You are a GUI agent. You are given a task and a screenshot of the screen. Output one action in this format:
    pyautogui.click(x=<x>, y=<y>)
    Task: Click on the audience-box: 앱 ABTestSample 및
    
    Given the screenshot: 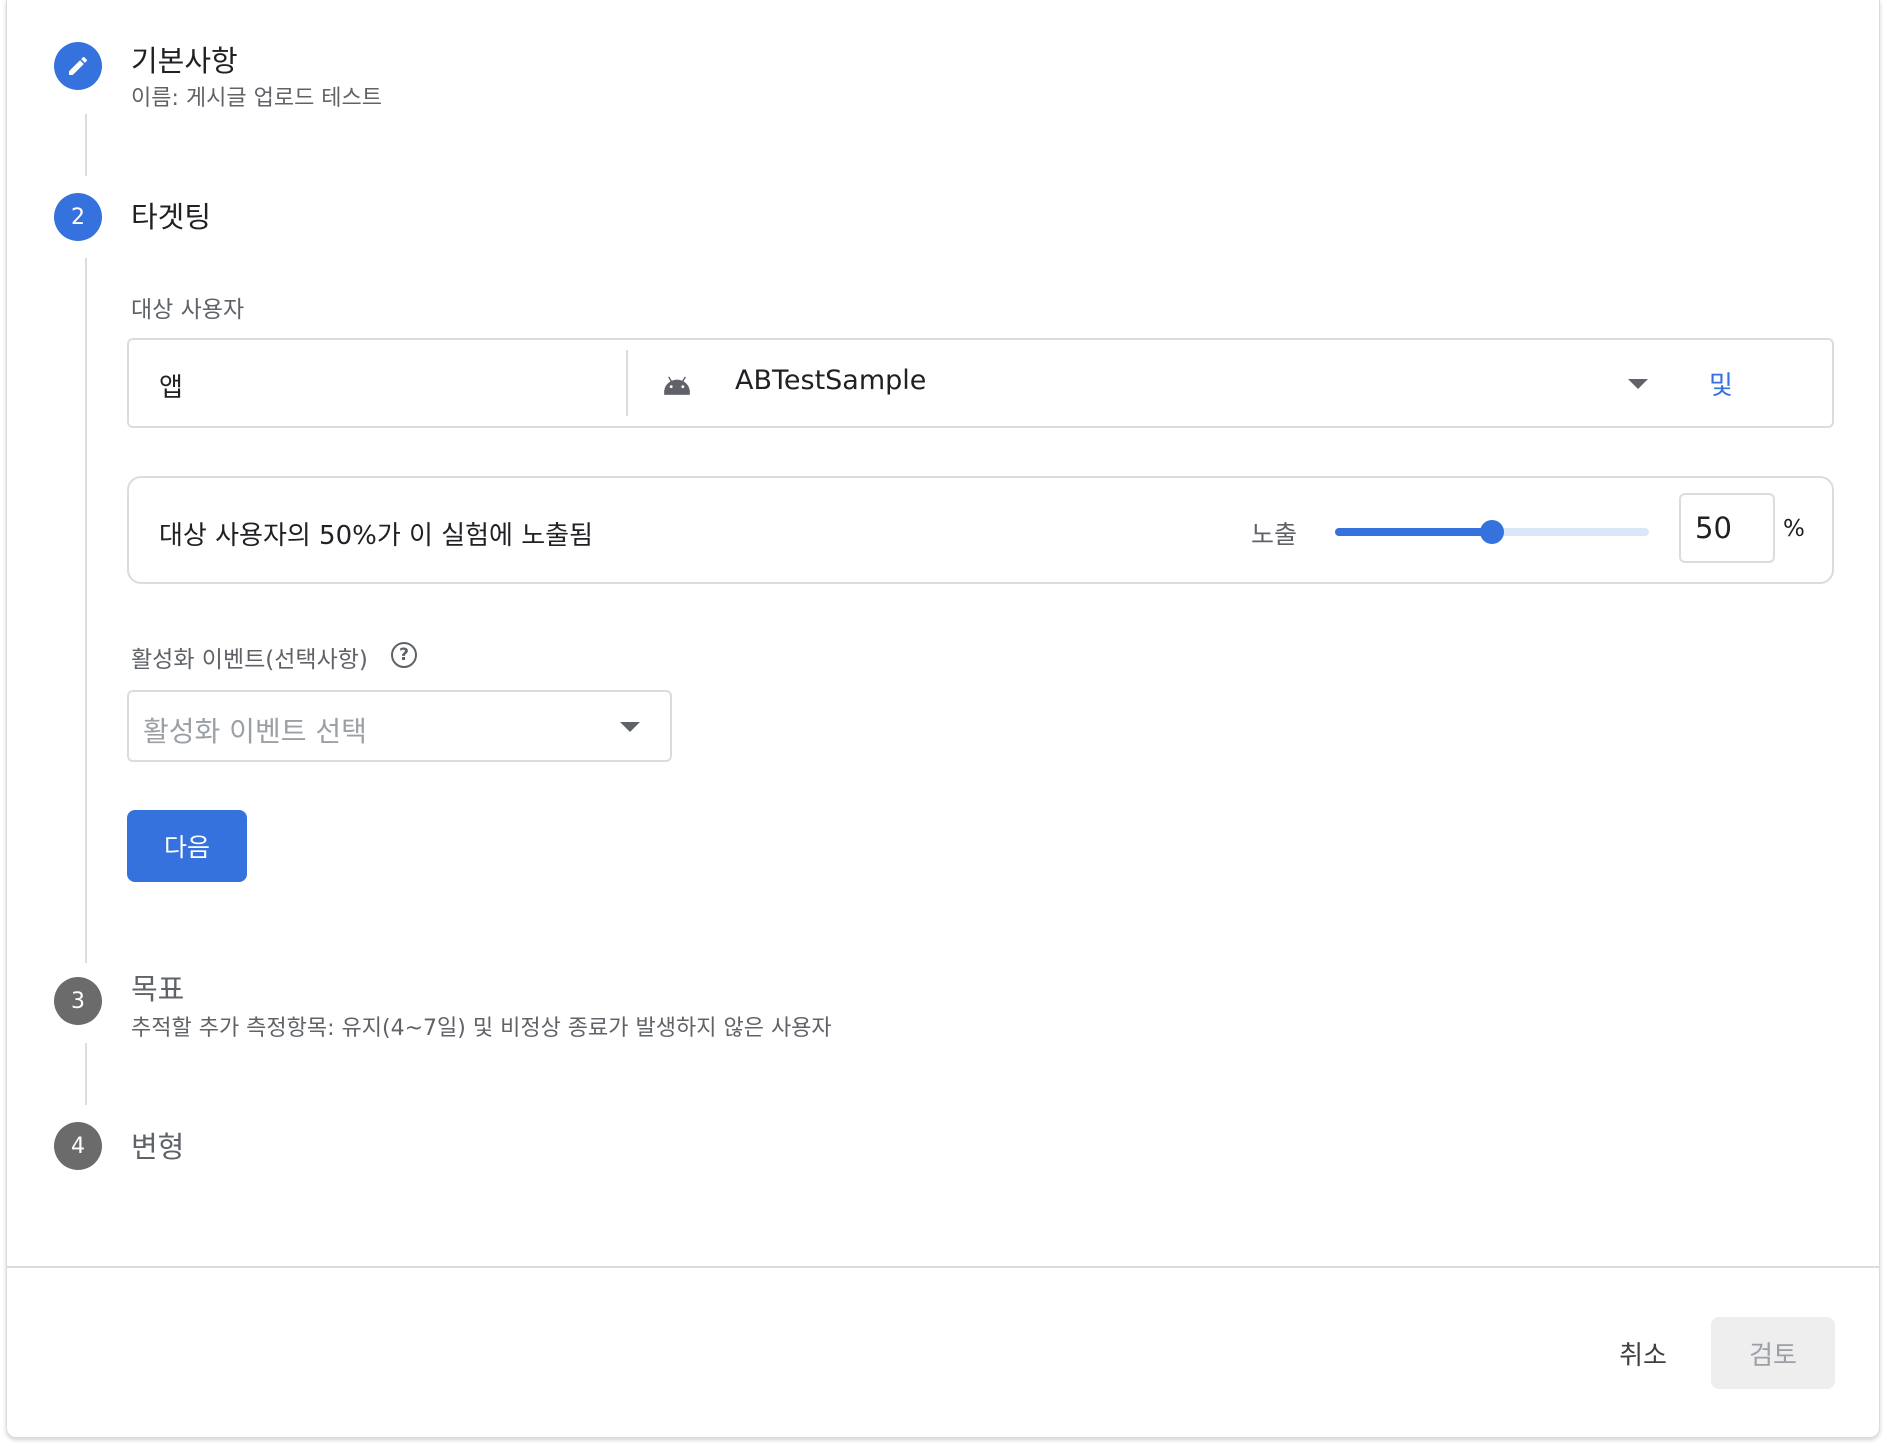 What is the action you would take?
    pyautogui.click(x=980, y=383)
    